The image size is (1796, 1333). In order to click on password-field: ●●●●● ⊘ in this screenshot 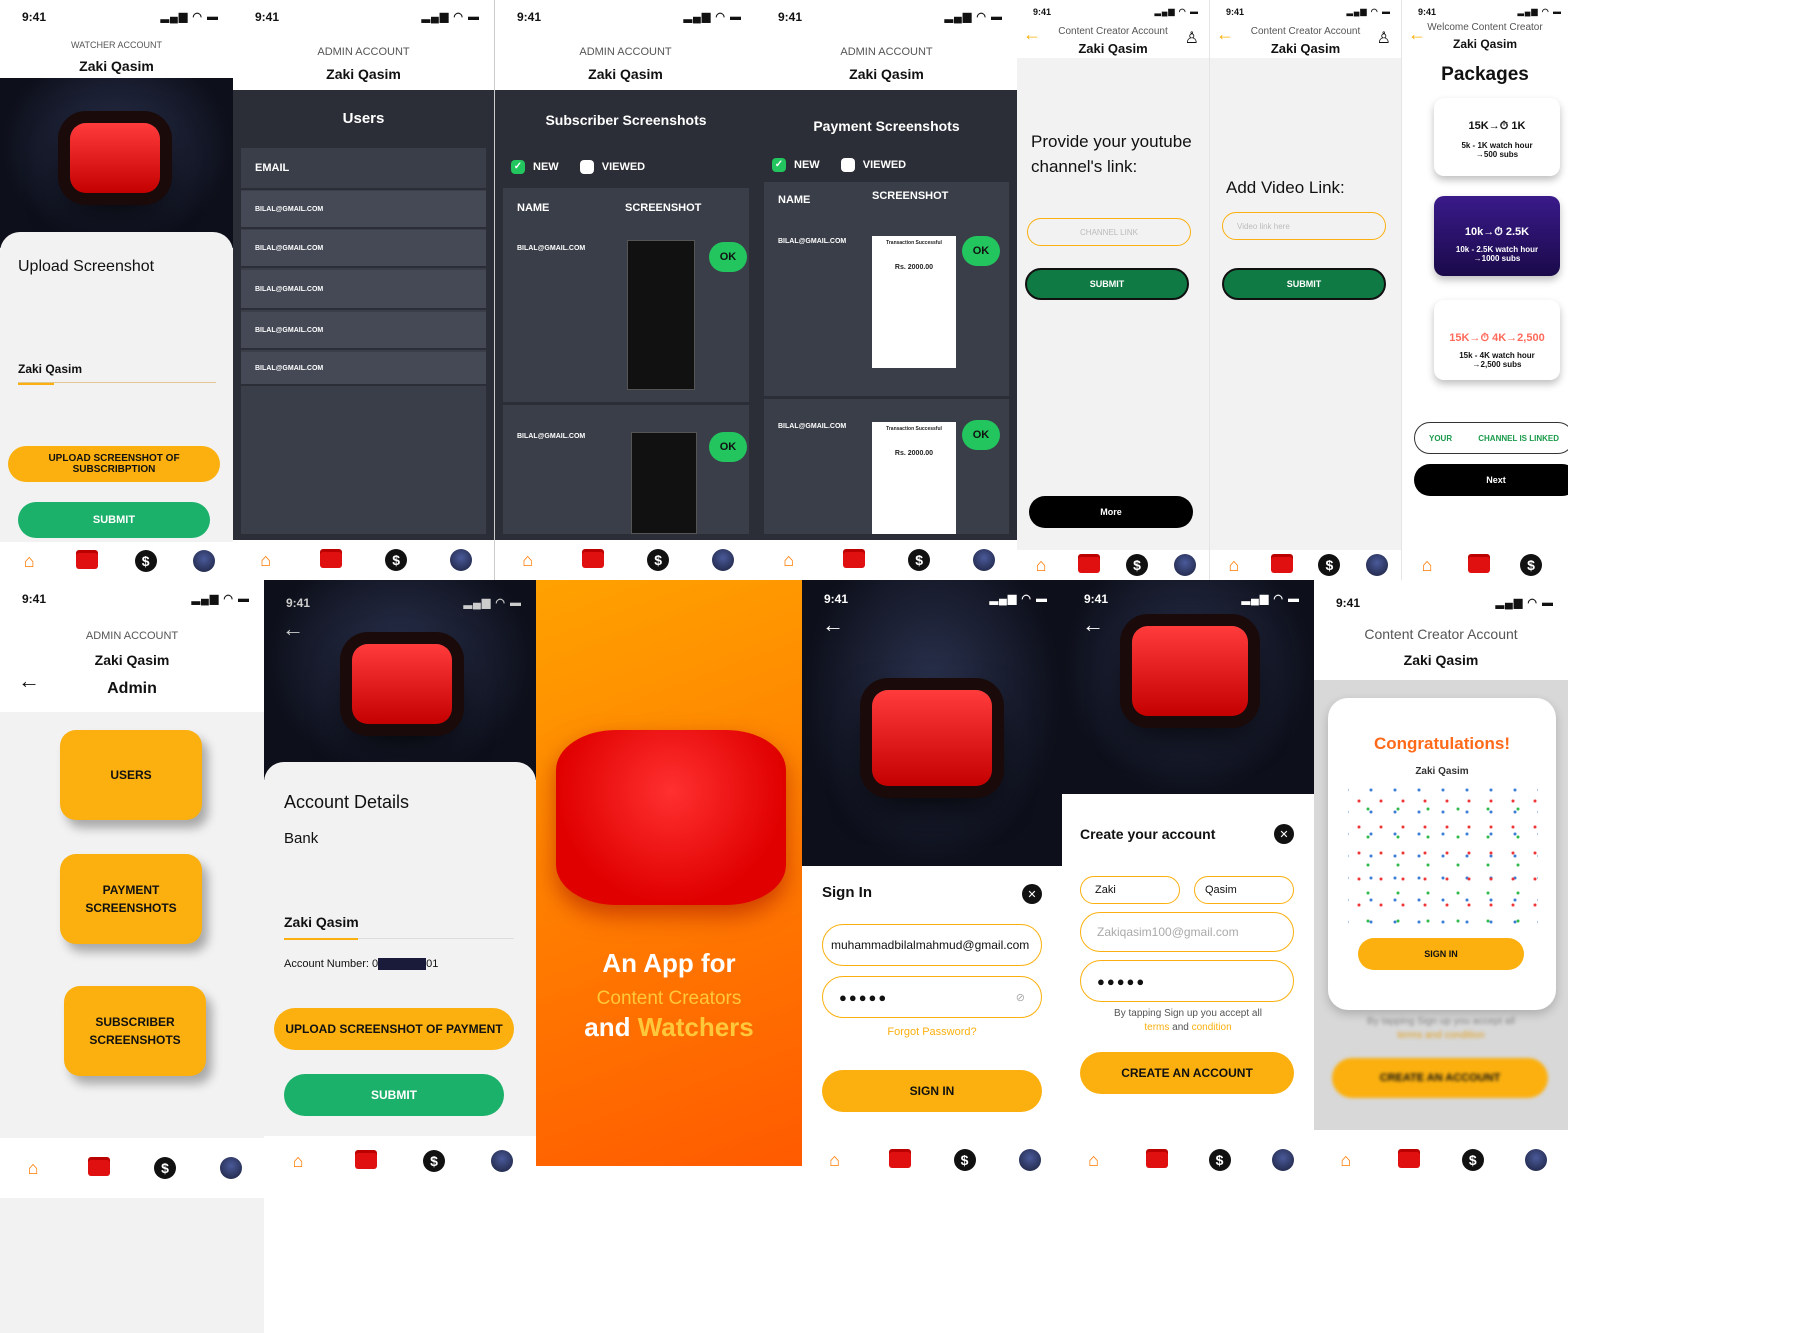, I will do `click(932, 997)`.